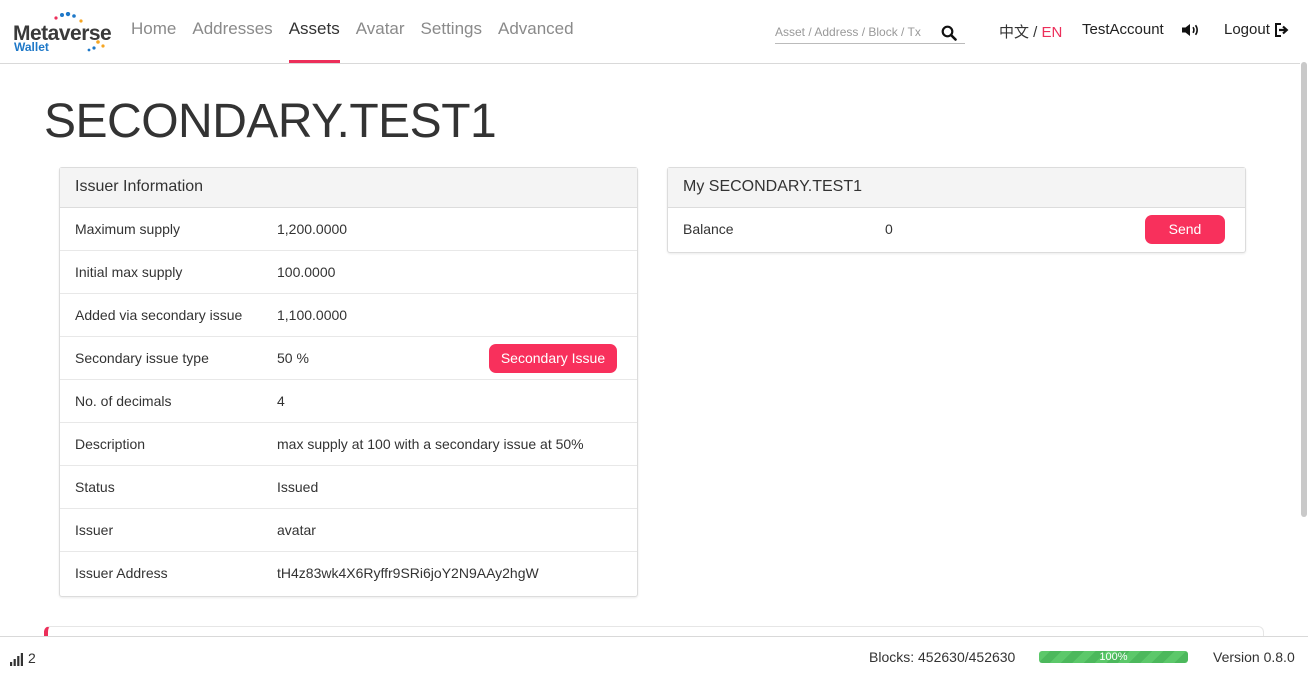 This screenshot has width=1308, height=676. Describe the element at coordinates (94, 530) in the screenshot. I see `row-label: Issuer` at that location.